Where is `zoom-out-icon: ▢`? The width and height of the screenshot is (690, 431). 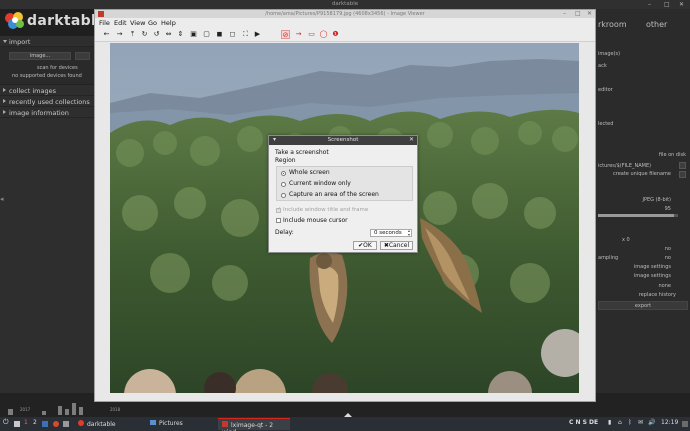
zoom-out-icon: ▢ is located at coordinates (206, 34).